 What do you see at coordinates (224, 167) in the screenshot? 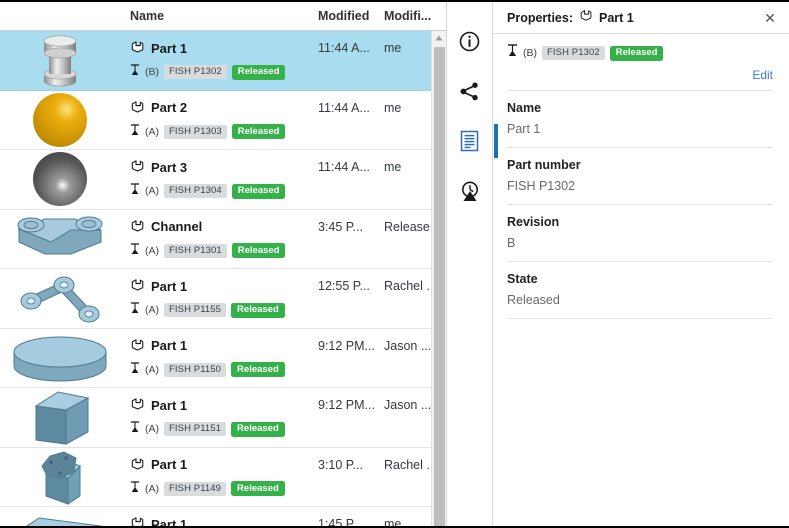
I see `row-name-line: Part 3` at bounding box center [224, 167].